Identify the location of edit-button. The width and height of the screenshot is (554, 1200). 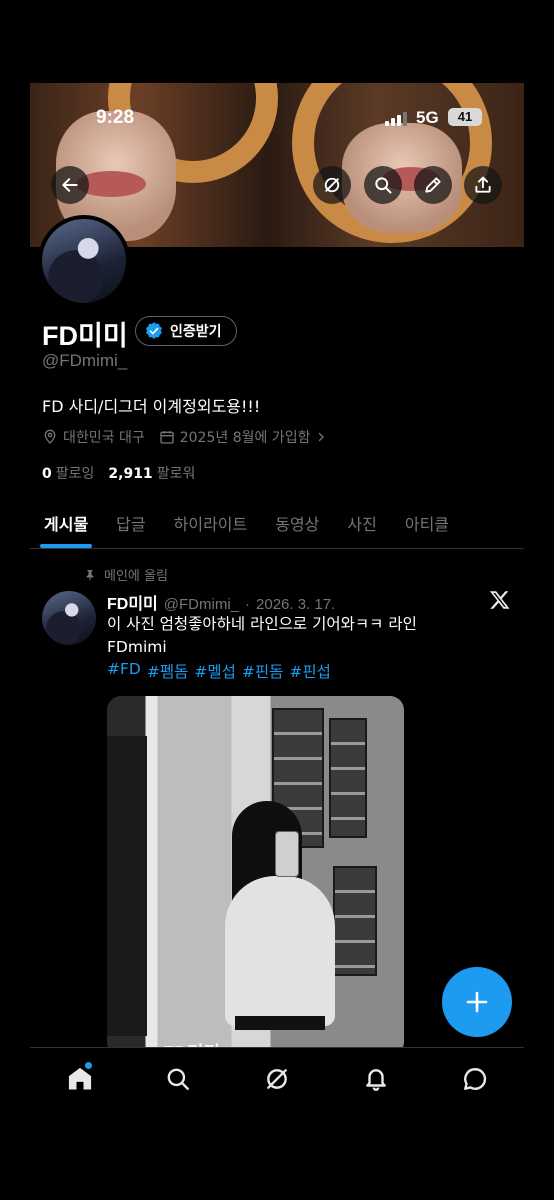
(433, 185).